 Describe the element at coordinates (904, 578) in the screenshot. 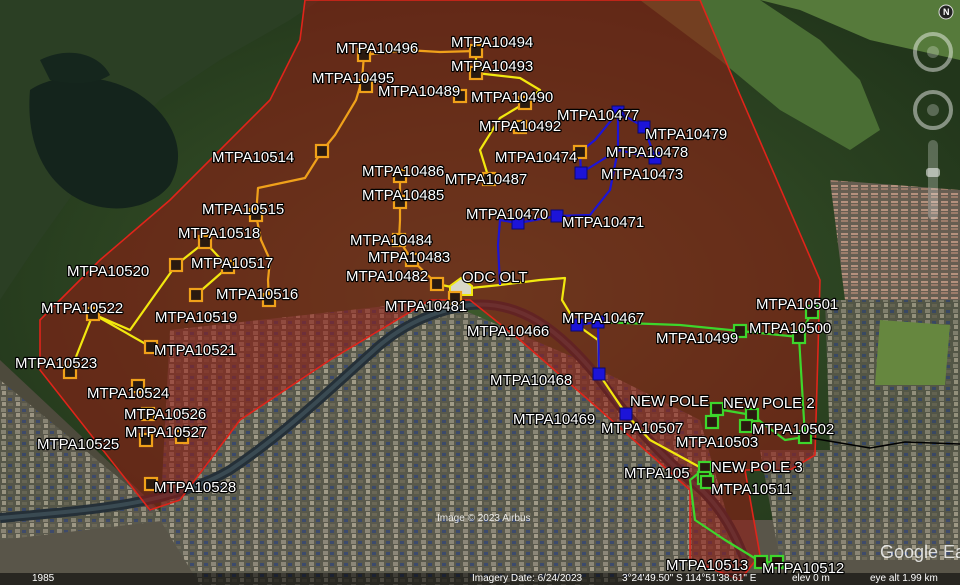

I see `eye-altitude-readout: eye alt 1.99 km` at that location.